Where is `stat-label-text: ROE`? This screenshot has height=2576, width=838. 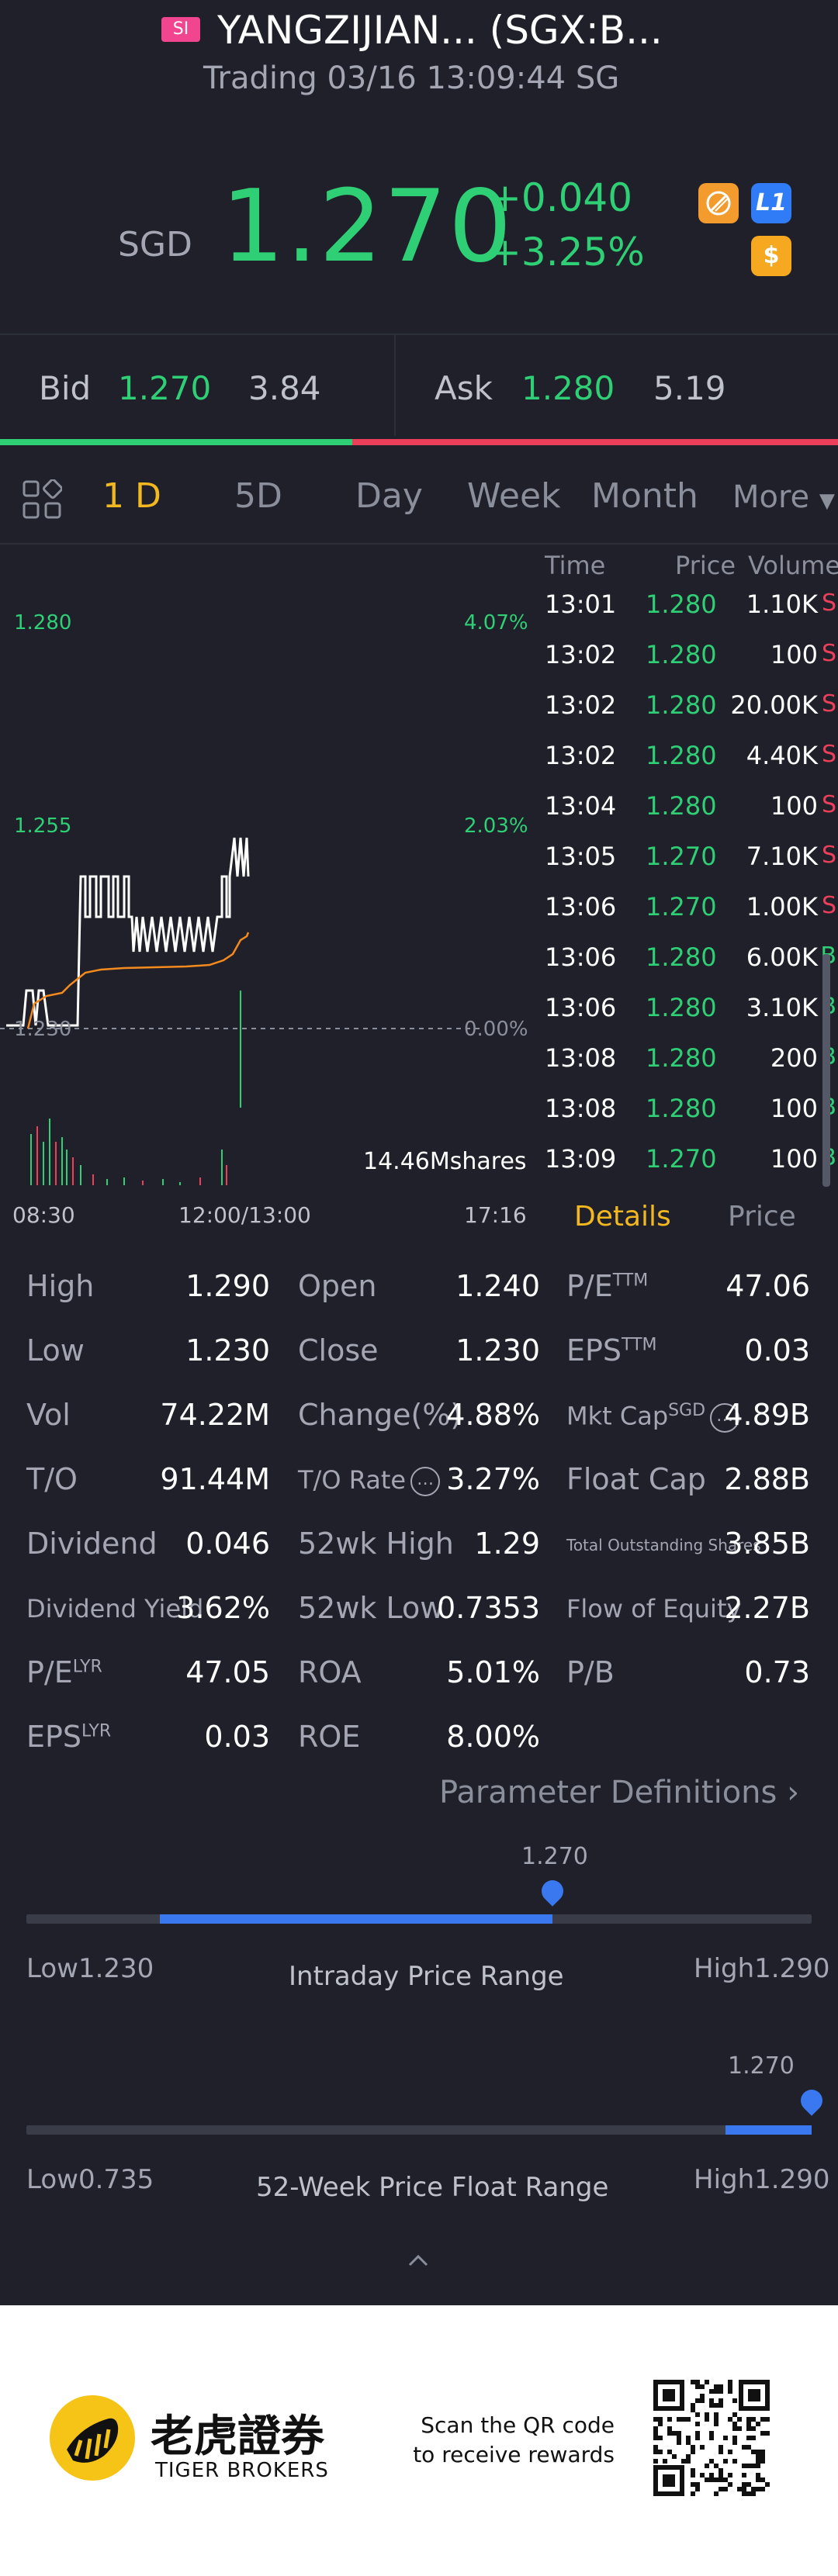
stat-label-text: ROE is located at coordinates (329, 1737).